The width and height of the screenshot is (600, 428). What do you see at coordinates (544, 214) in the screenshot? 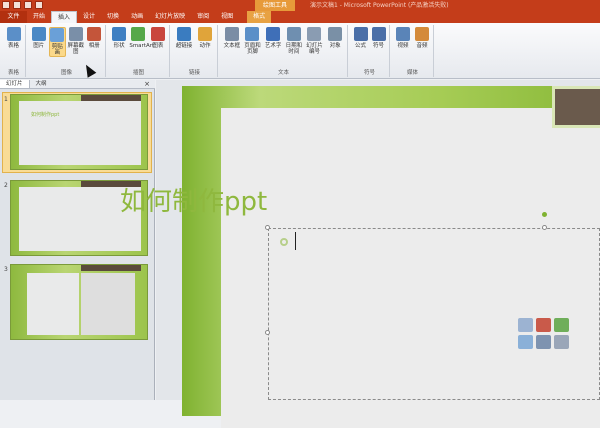
I see `rotate-handle` at bounding box center [544, 214].